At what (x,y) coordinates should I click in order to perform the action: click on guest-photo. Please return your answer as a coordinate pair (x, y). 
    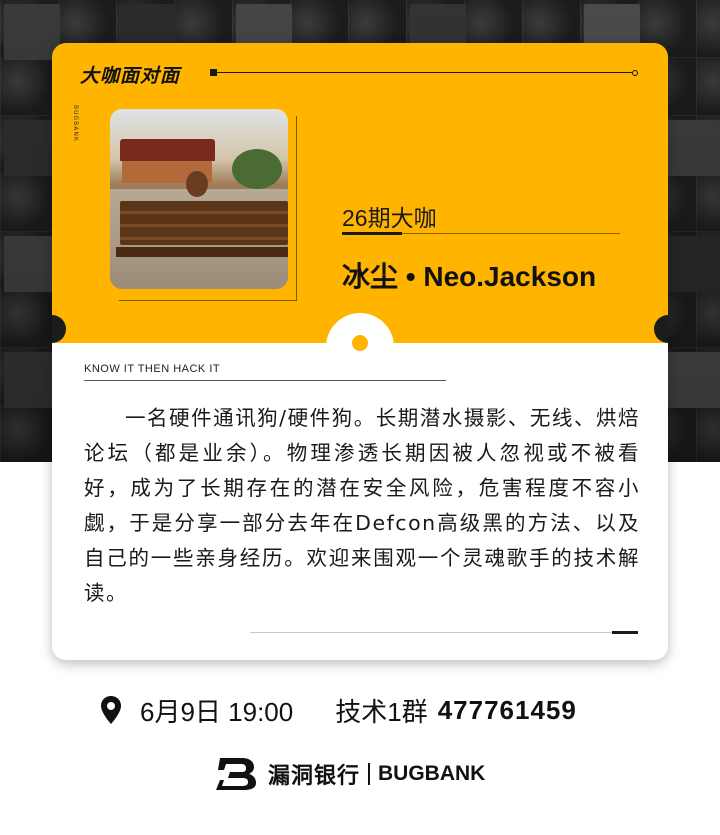
    Looking at the image, I should click on (199, 199).